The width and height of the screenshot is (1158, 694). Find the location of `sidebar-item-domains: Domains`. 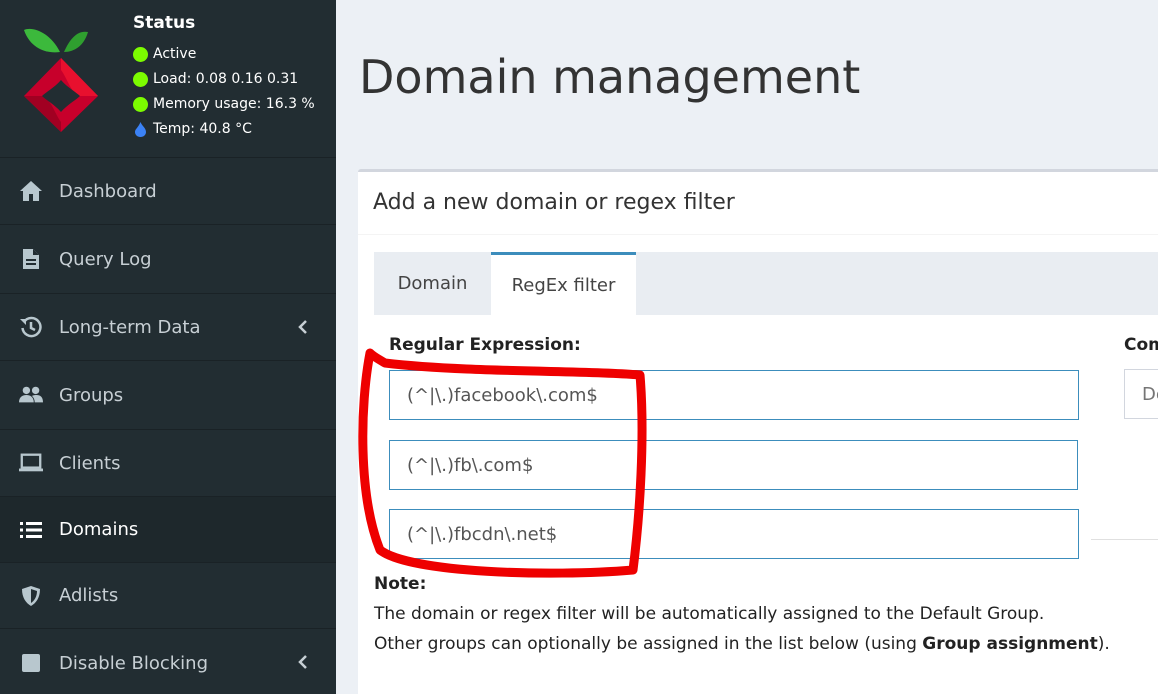

sidebar-item-domains: Domains is located at coordinates (168, 530).